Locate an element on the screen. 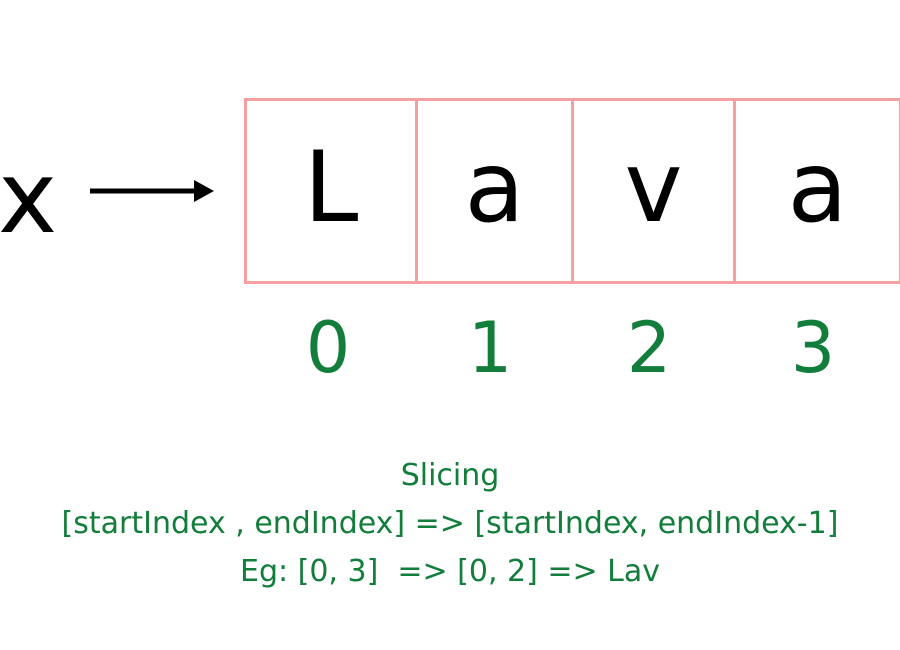 Image resolution: width=900 pixels, height=650 pixels. cell-char: L is located at coordinates (331, 188).